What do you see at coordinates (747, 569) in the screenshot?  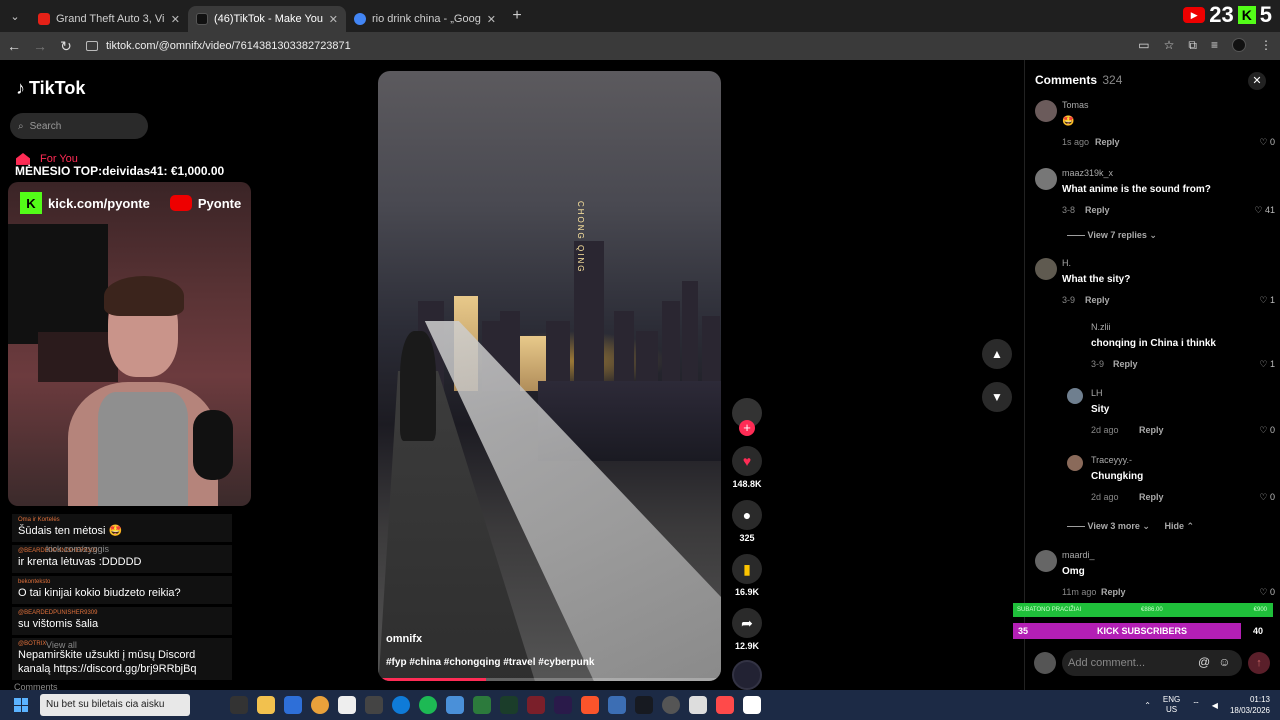 I see `save-button: ▮` at bounding box center [747, 569].